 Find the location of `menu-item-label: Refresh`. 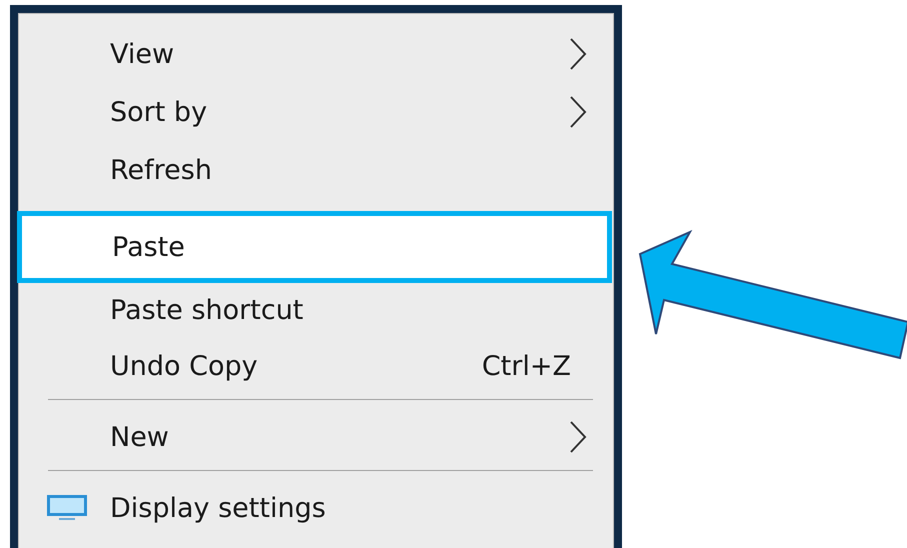

menu-item-label: Refresh is located at coordinates (161, 170).